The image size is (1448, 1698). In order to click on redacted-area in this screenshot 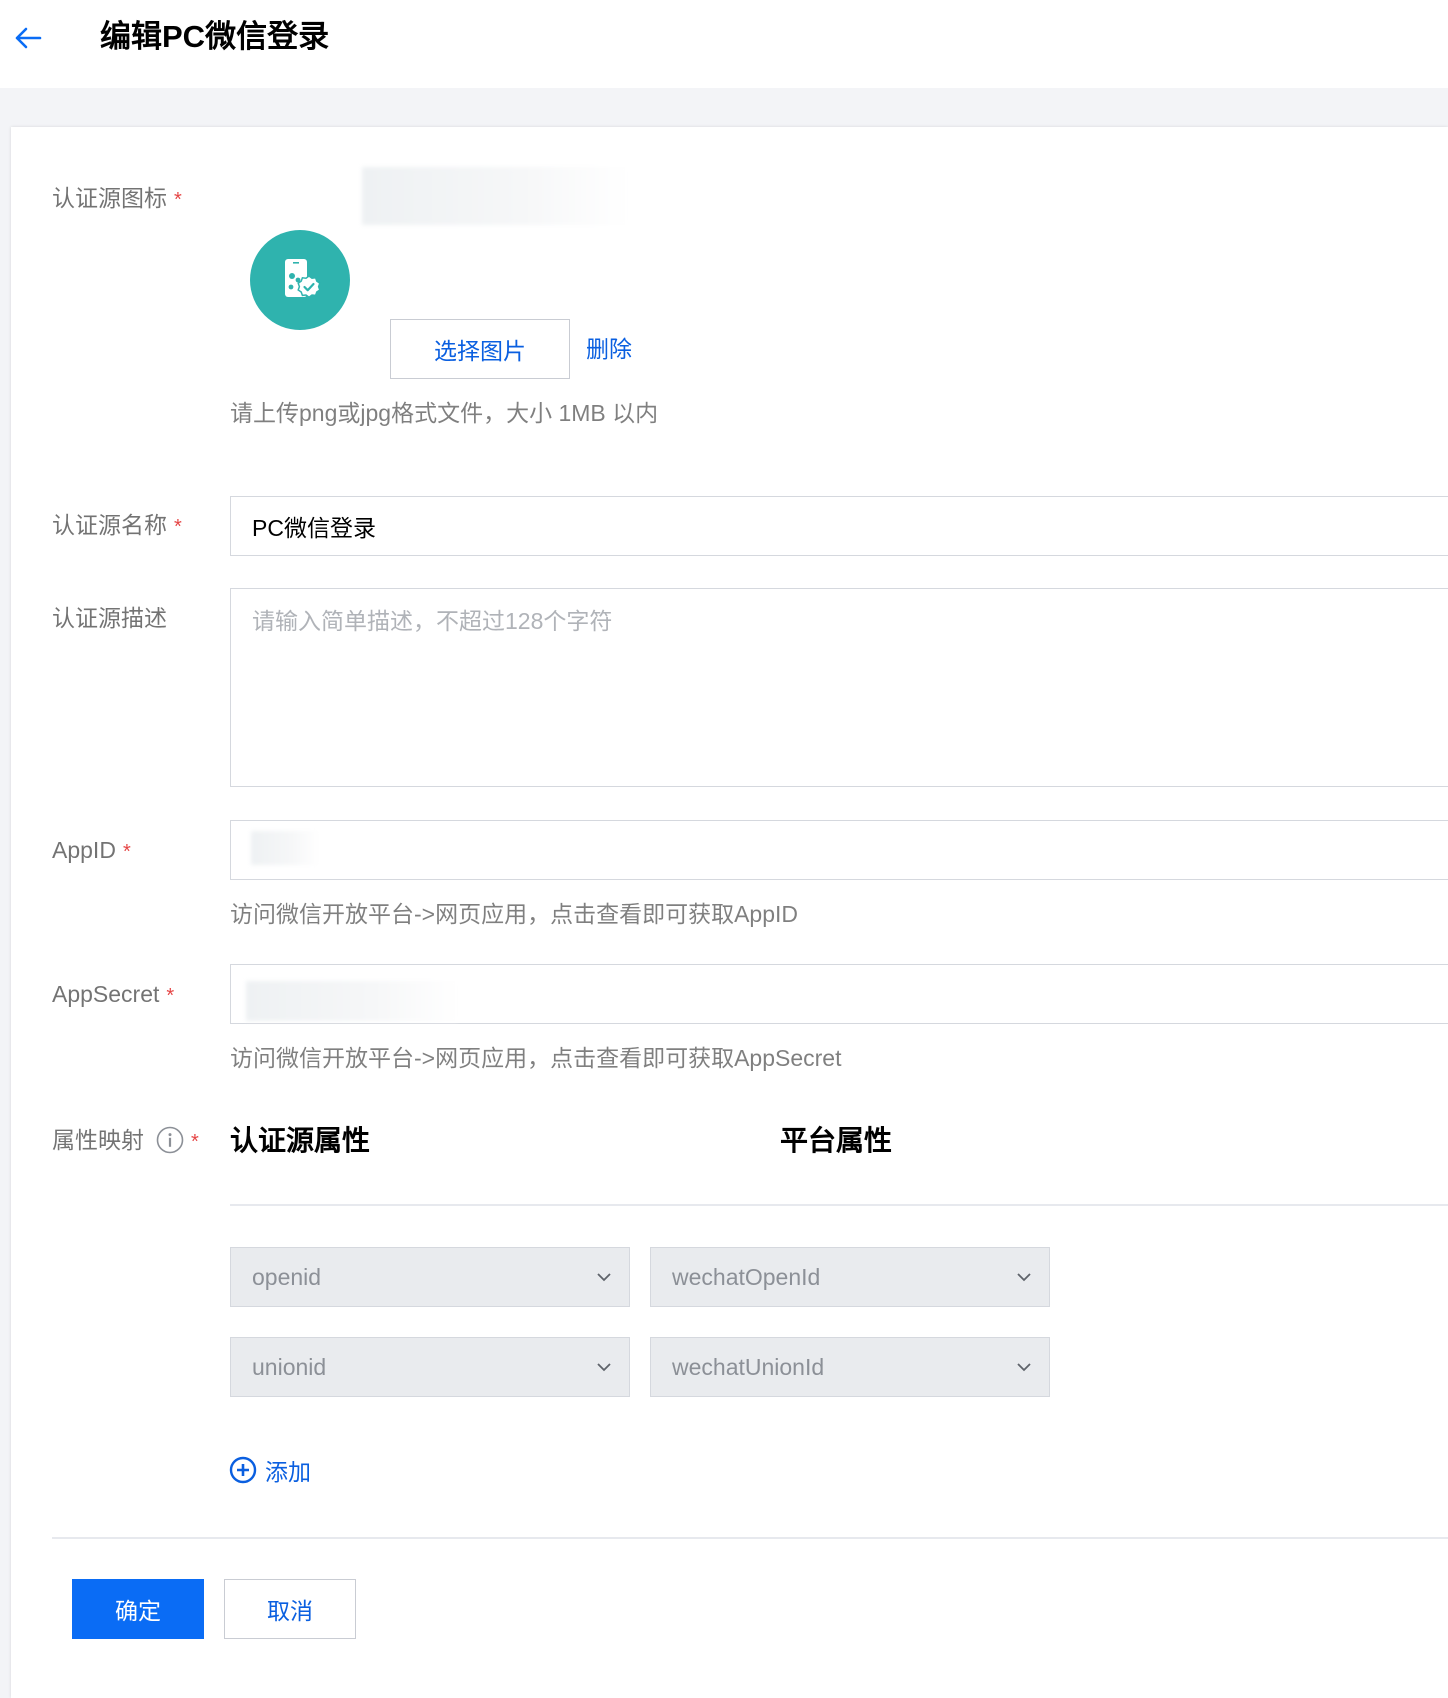, I will do `click(495, 196)`.